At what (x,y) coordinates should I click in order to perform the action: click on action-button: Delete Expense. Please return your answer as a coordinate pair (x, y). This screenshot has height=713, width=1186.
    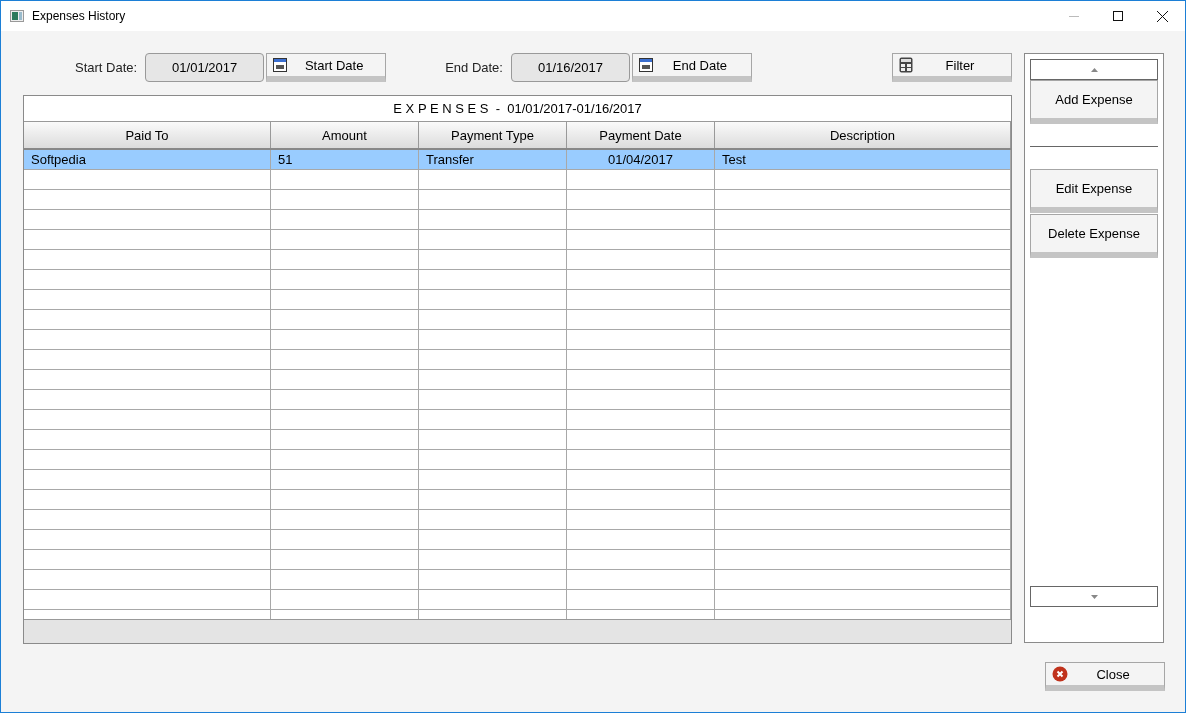
    Looking at the image, I should click on (1094, 236).